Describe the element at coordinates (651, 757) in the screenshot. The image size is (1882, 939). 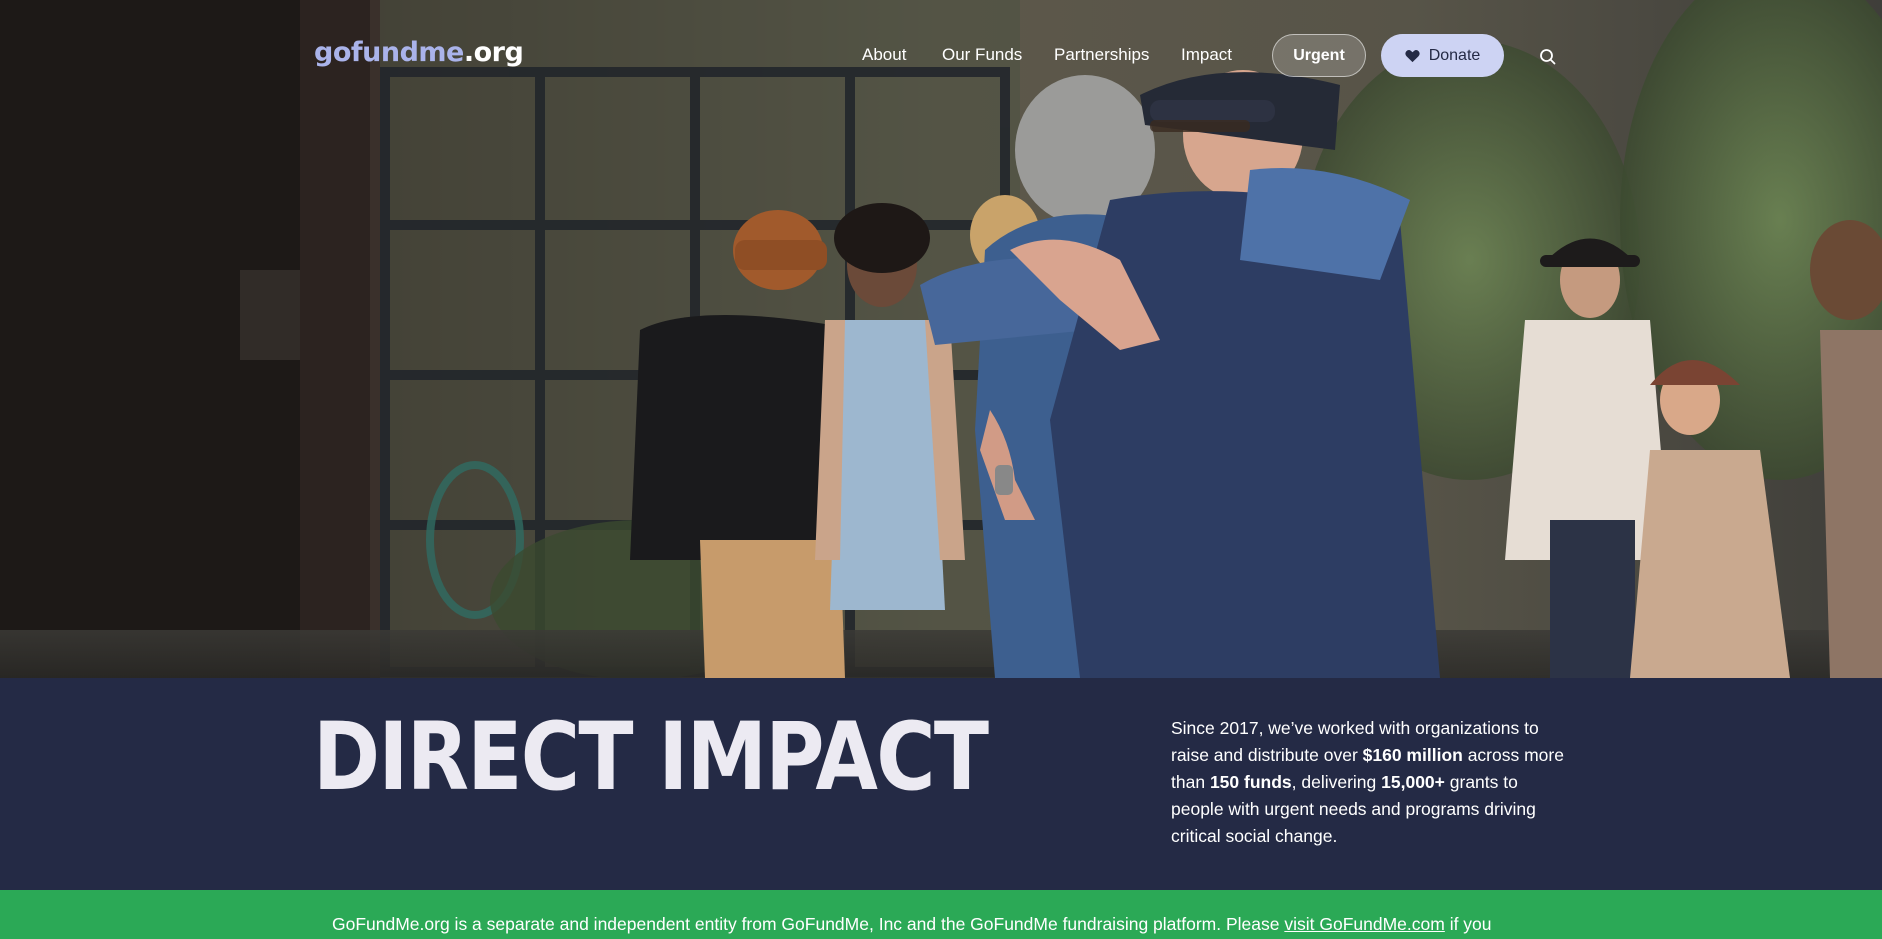
I see `impact-heading: DIRECT IMPACT` at that location.